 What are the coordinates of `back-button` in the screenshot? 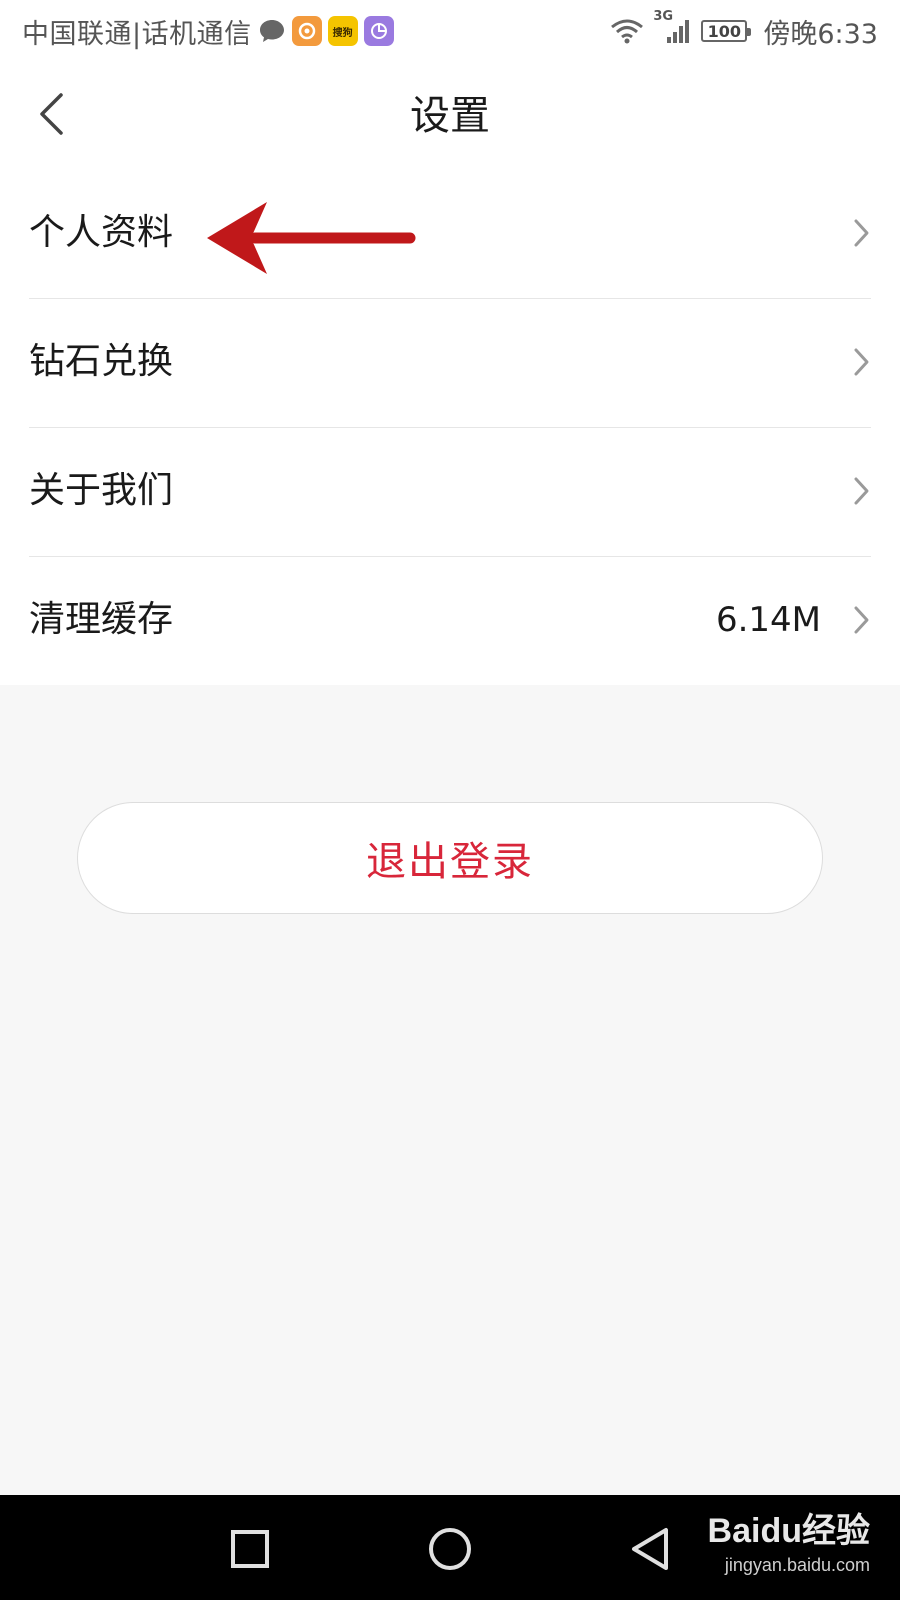 It's located at (52, 114).